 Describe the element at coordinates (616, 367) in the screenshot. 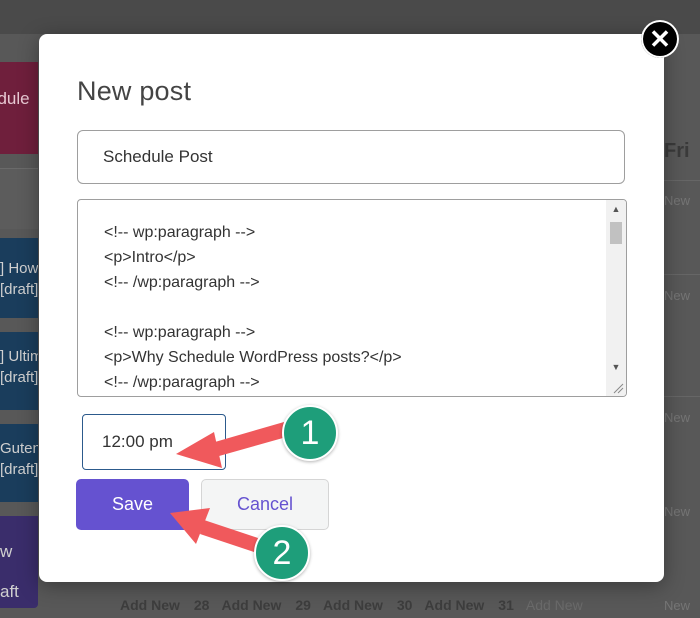

I see `scroll-down-arrow-icon: ▼` at that location.